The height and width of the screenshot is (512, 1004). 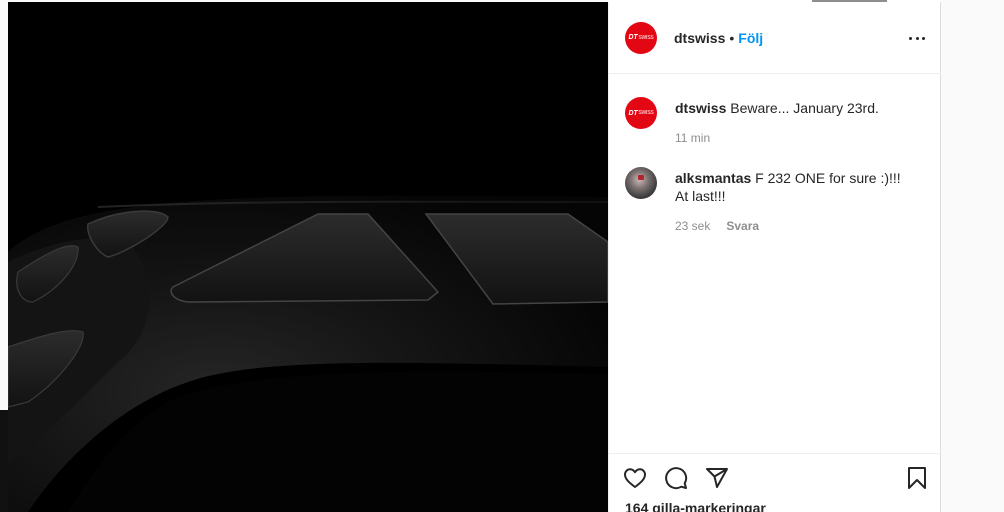 I want to click on page-backdrop, so click(x=4, y=256).